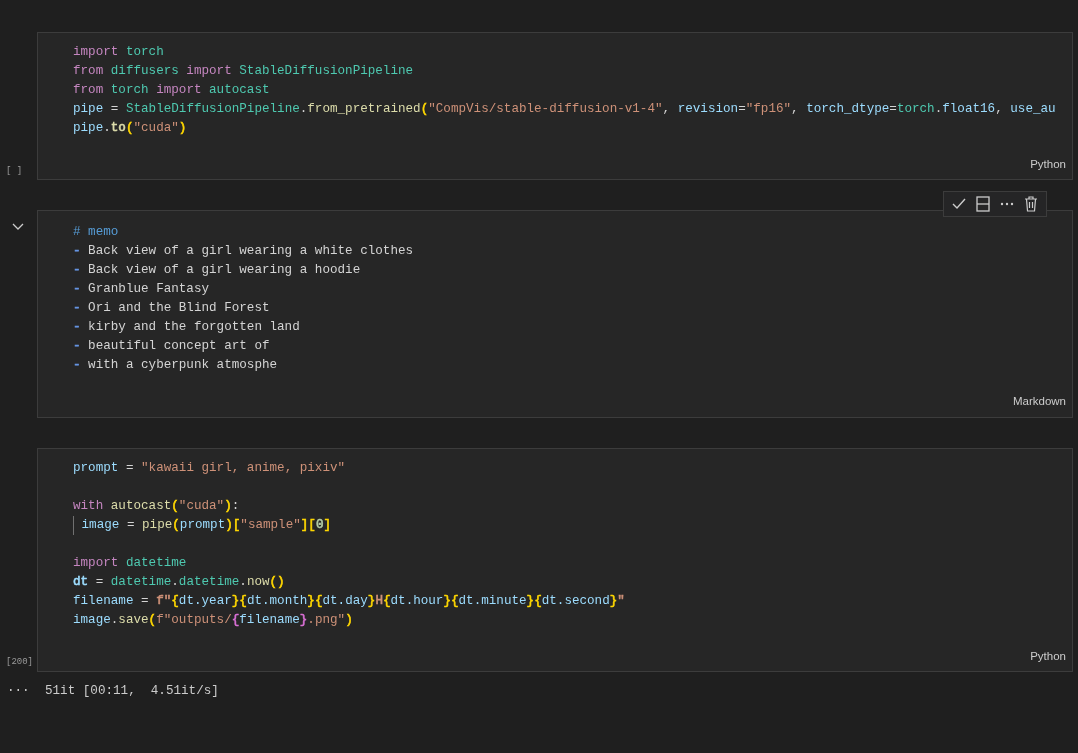  I want to click on code-line: - Ori and the Blind Forest, so click(171, 309).